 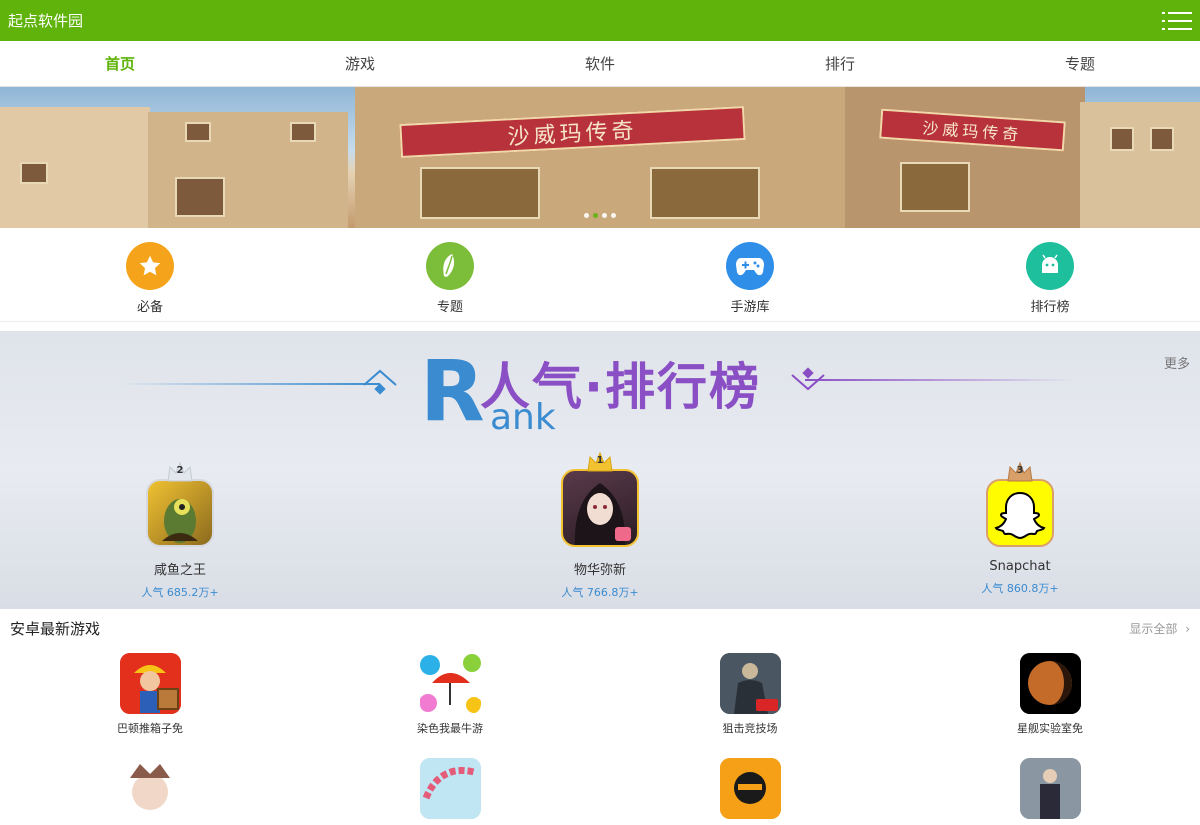 What do you see at coordinates (55, 628) in the screenshot?
I see `section-title: 安卓最新游戏` at bounding box center [55, 628].